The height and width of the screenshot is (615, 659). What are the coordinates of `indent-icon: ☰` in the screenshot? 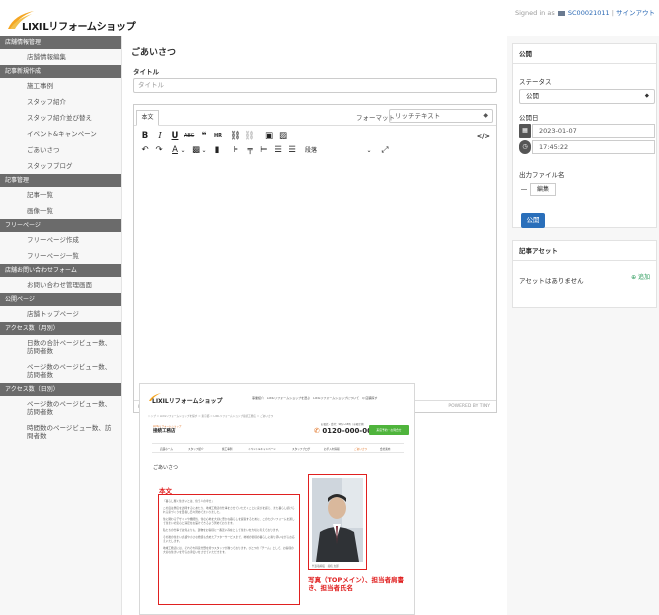 It's located at (278, 150).